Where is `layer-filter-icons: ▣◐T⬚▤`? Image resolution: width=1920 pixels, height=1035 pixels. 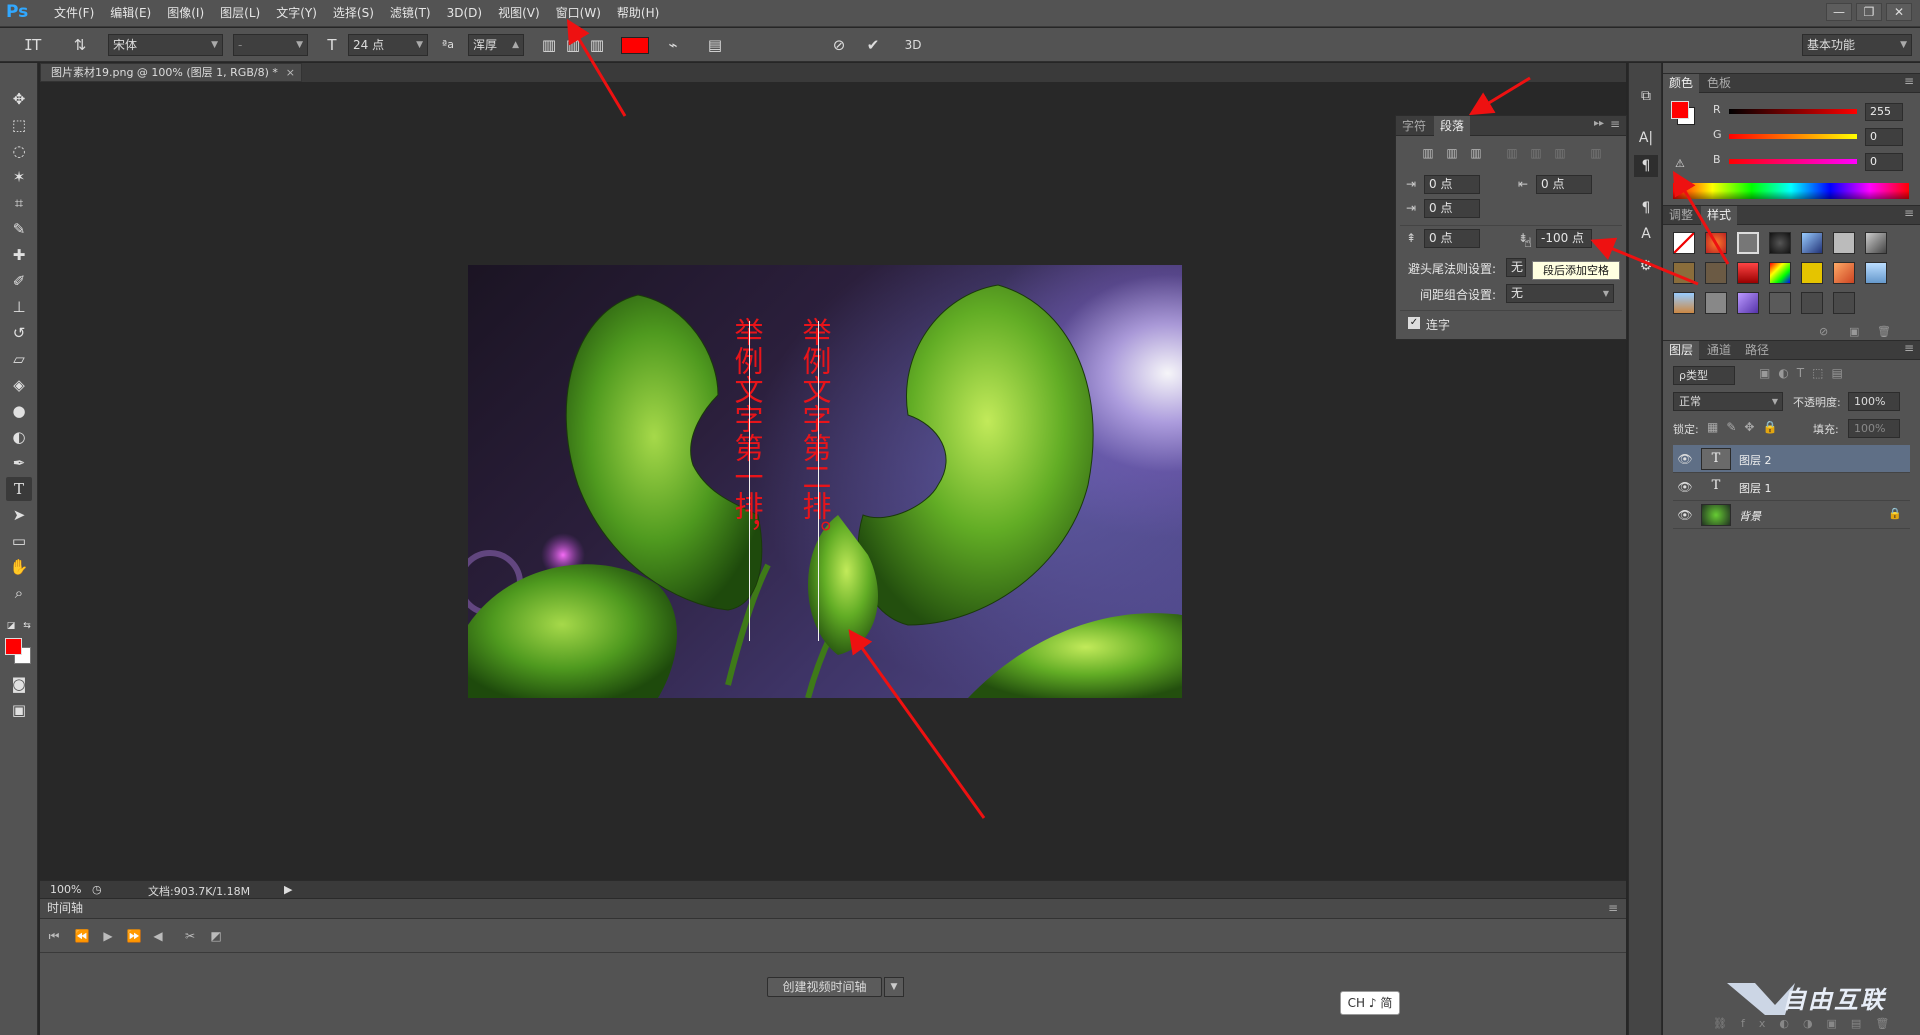
layer-filter-icons: ▣◐T⬚▤ is located at coordinates (1805, 373).